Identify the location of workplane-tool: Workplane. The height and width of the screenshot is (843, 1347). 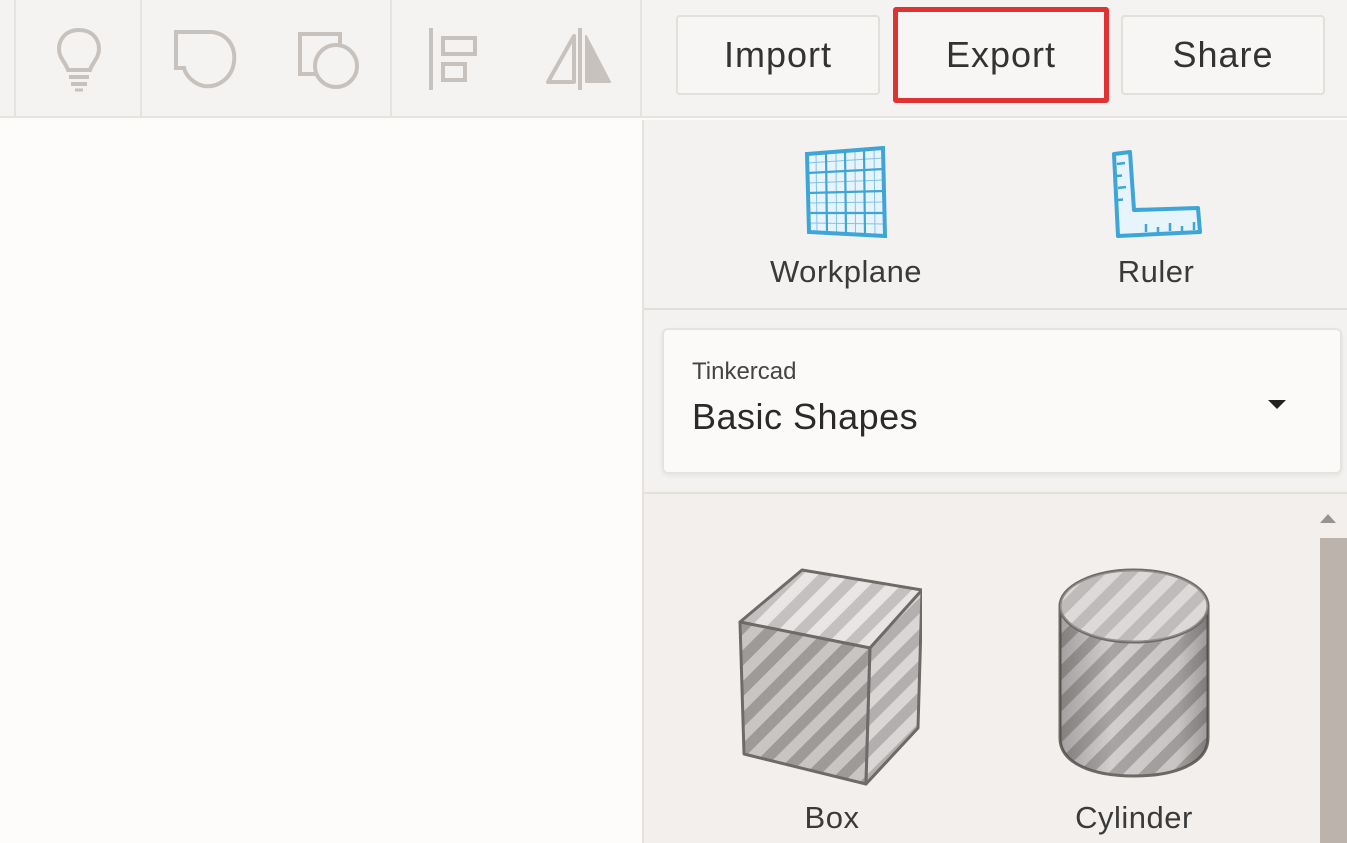
(846, 214).